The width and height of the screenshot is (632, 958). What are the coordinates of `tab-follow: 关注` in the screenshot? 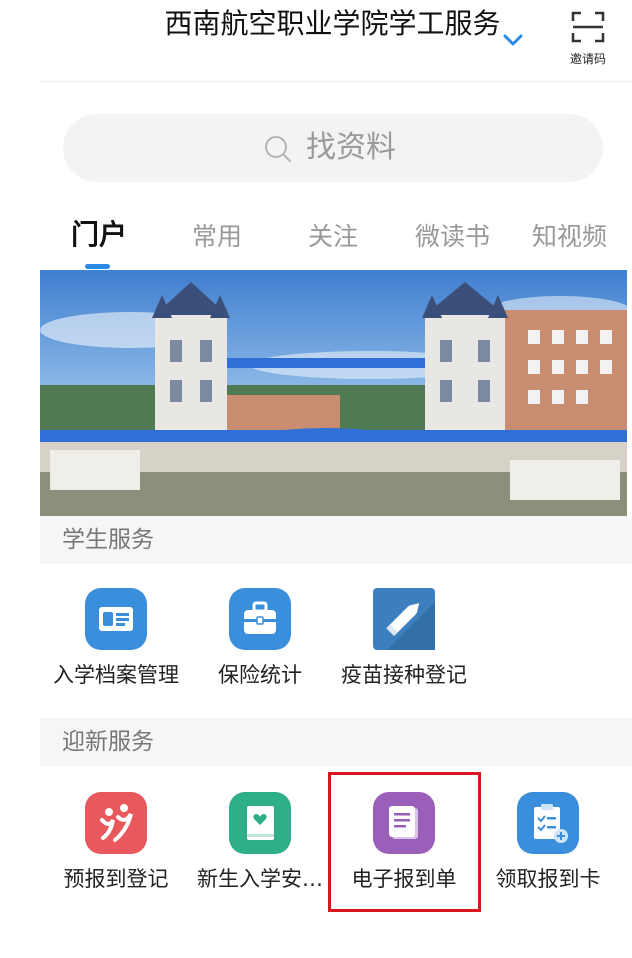 It's located at (333, 237).